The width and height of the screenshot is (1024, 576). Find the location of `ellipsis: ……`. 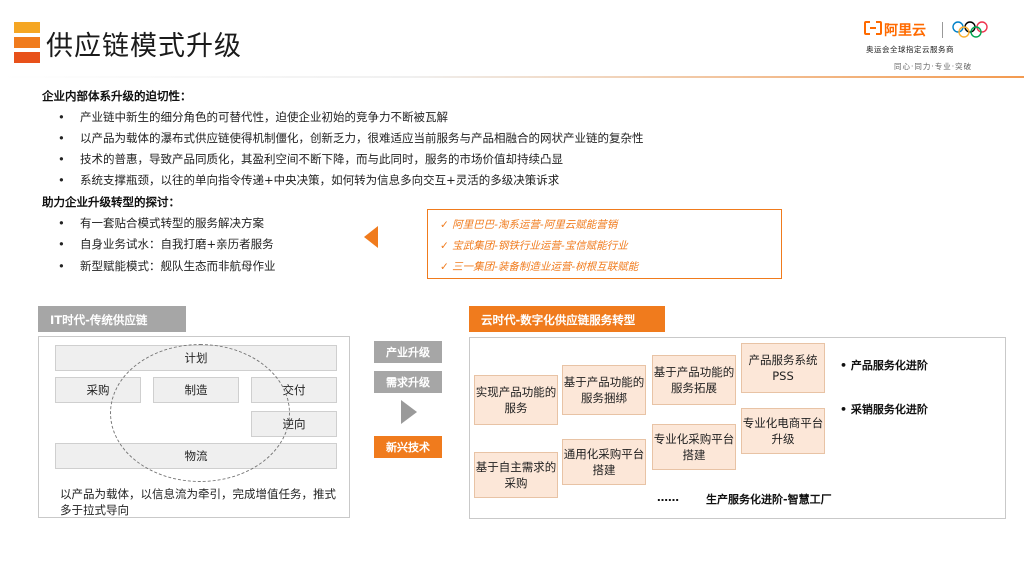

ellipsis: …… is located at coordinates (668, 497).